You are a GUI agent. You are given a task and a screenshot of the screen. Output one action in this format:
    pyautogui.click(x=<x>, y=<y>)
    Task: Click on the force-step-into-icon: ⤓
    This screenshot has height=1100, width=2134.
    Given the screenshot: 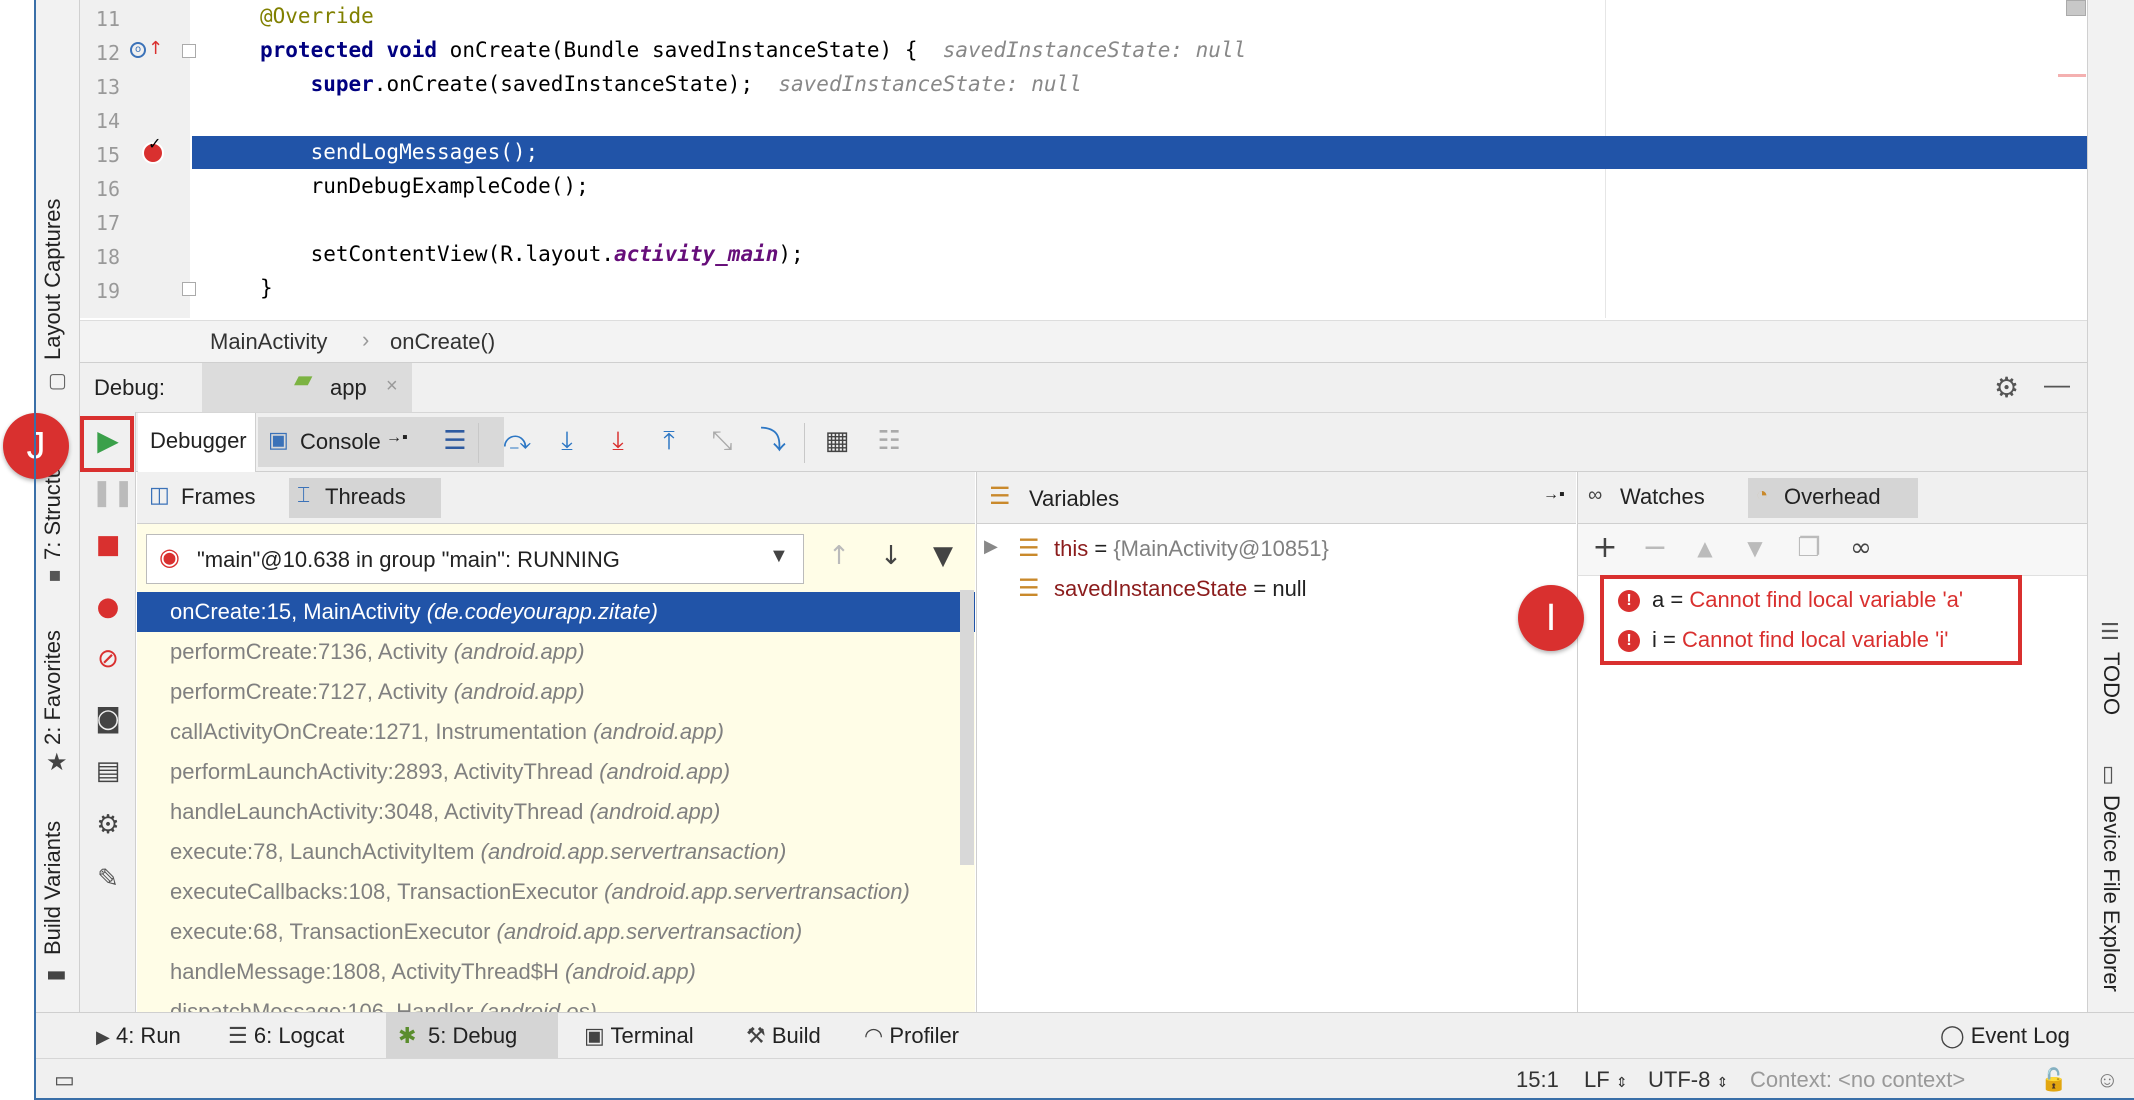 What is the action you would take?
    pyautogui.click(x=618, y=443)
    